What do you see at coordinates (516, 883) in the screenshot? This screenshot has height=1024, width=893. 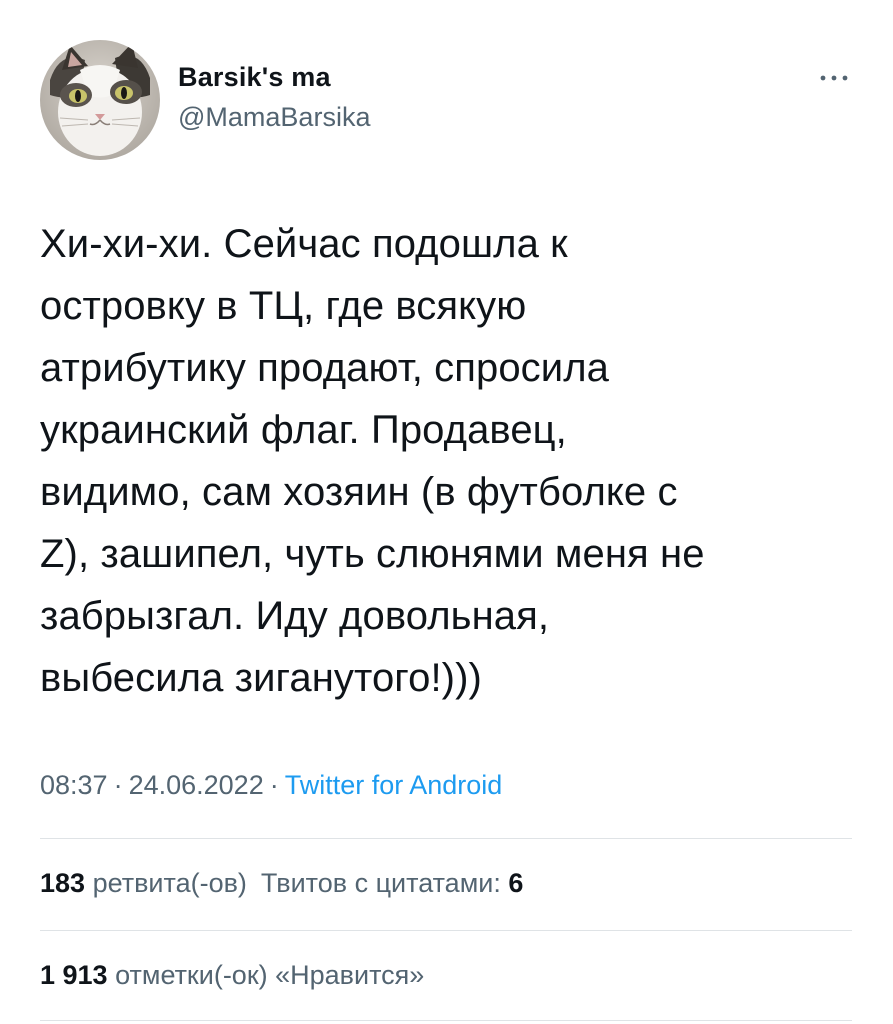 I see `quotes-count: 6` at bounding box center [516, 883].